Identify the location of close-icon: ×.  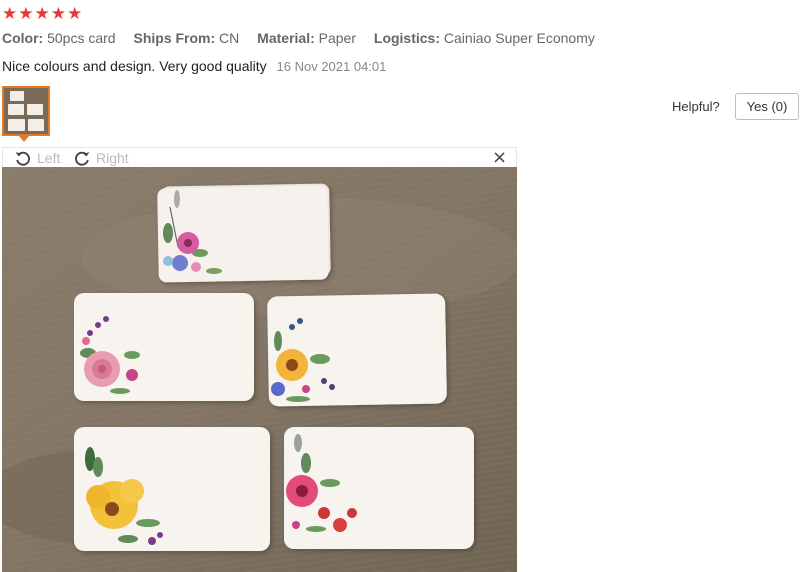
(499, 158).